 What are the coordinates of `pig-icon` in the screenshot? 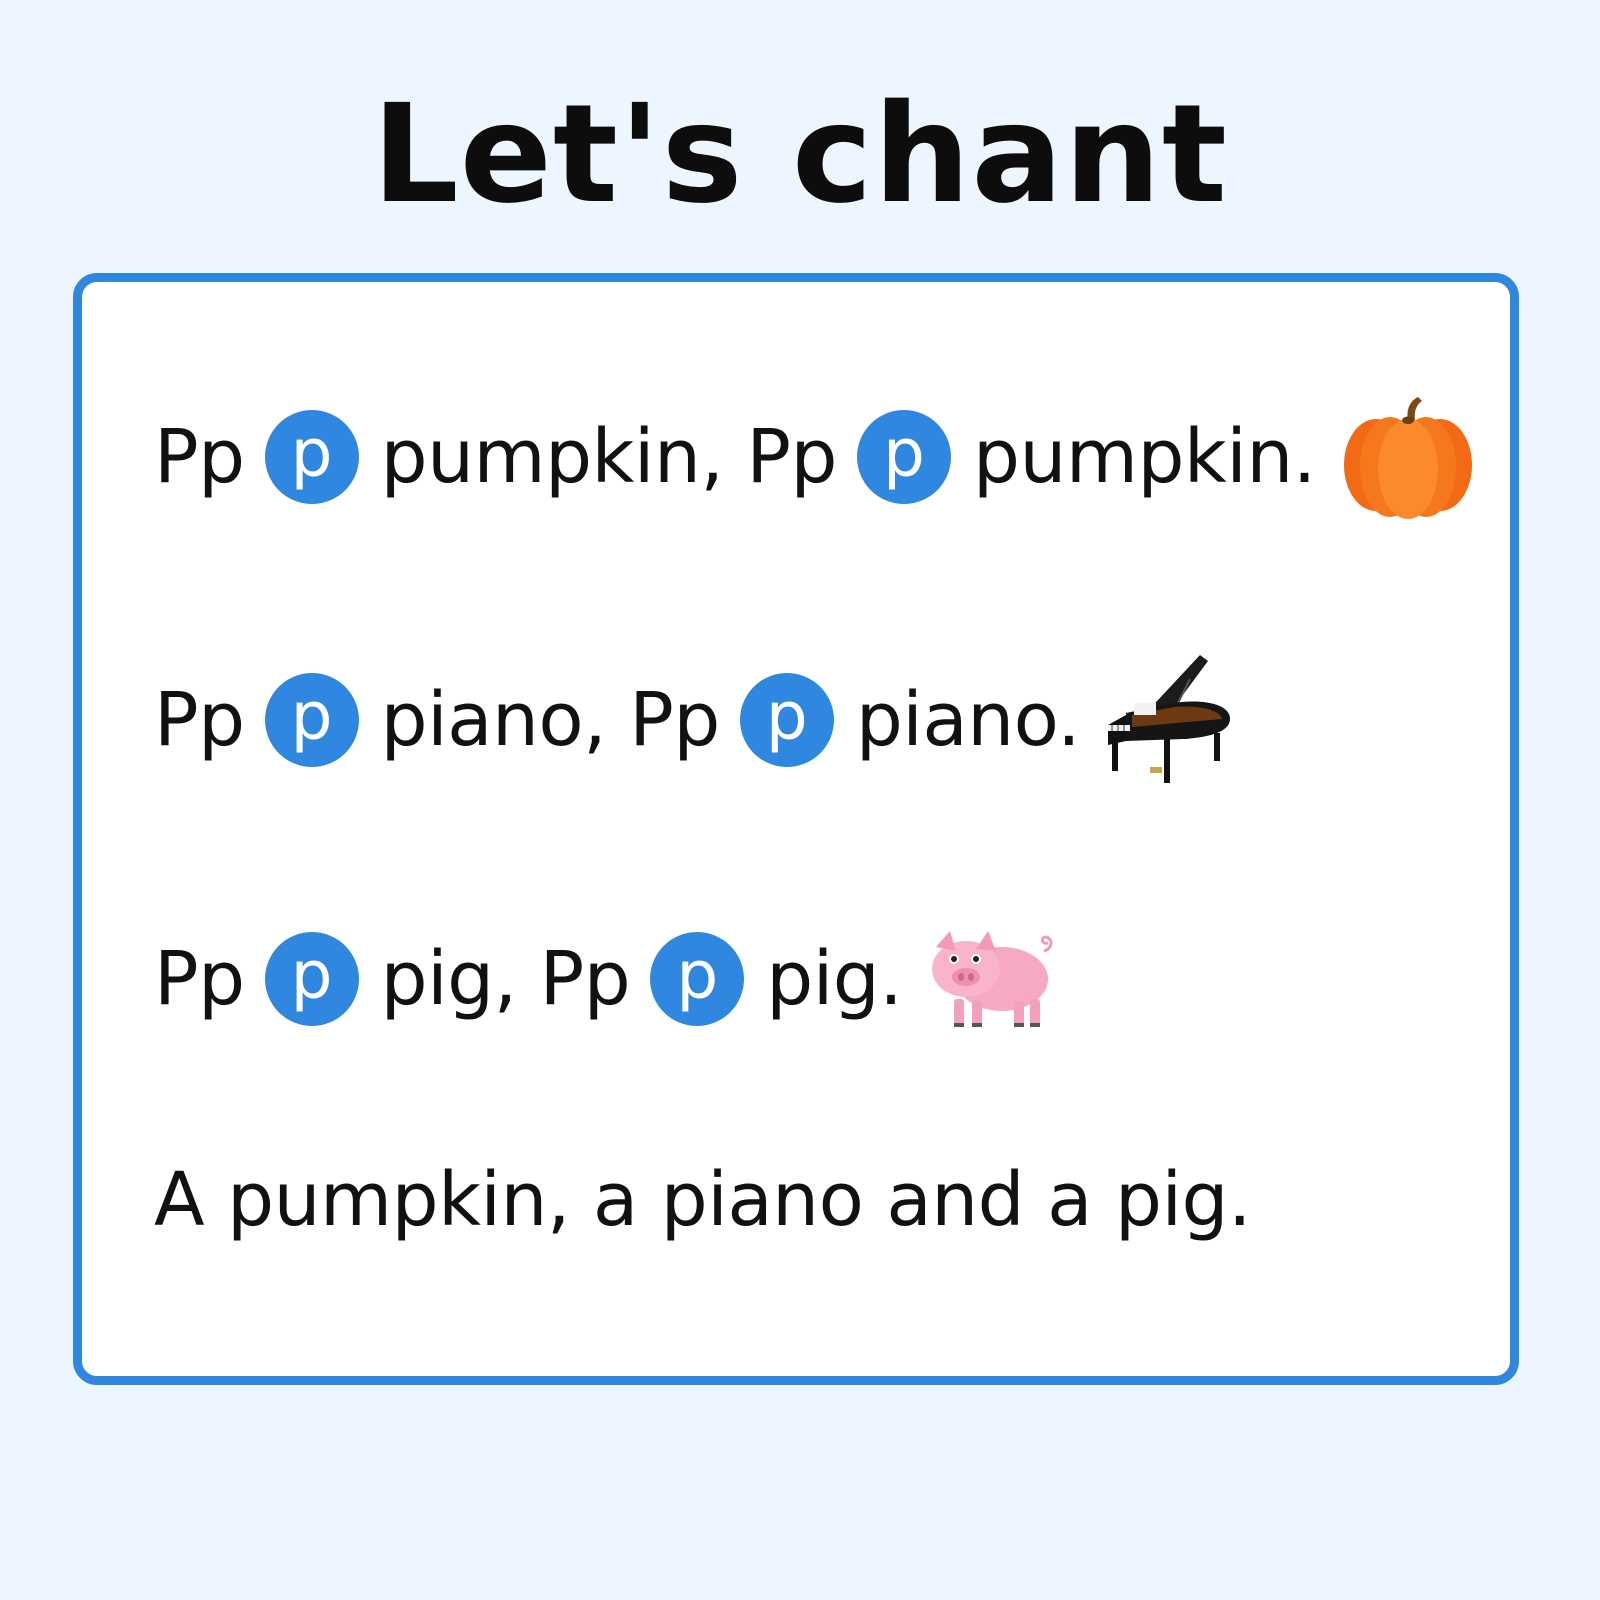 It's located at (992, 979).